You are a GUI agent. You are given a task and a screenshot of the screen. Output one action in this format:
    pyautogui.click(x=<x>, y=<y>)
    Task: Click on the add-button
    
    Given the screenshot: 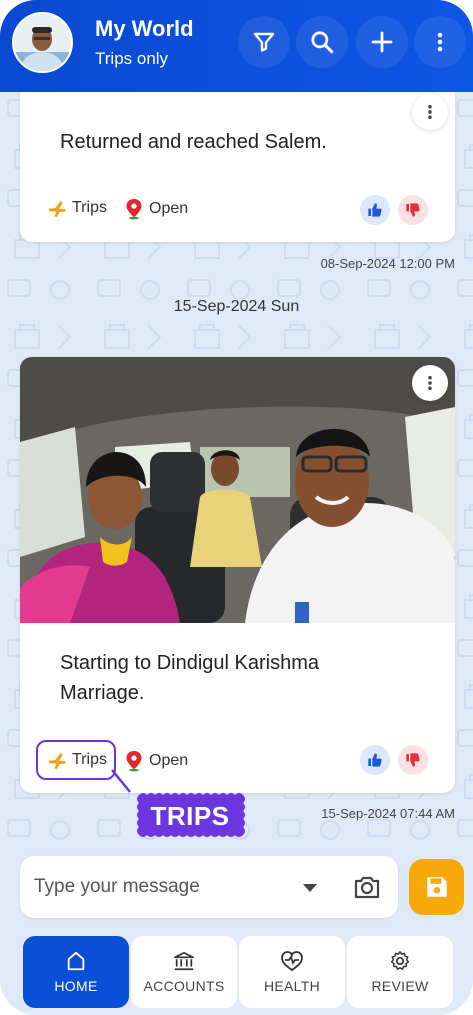 What is the action you would take?
    pyautogui.click(x=382, y=42)
    